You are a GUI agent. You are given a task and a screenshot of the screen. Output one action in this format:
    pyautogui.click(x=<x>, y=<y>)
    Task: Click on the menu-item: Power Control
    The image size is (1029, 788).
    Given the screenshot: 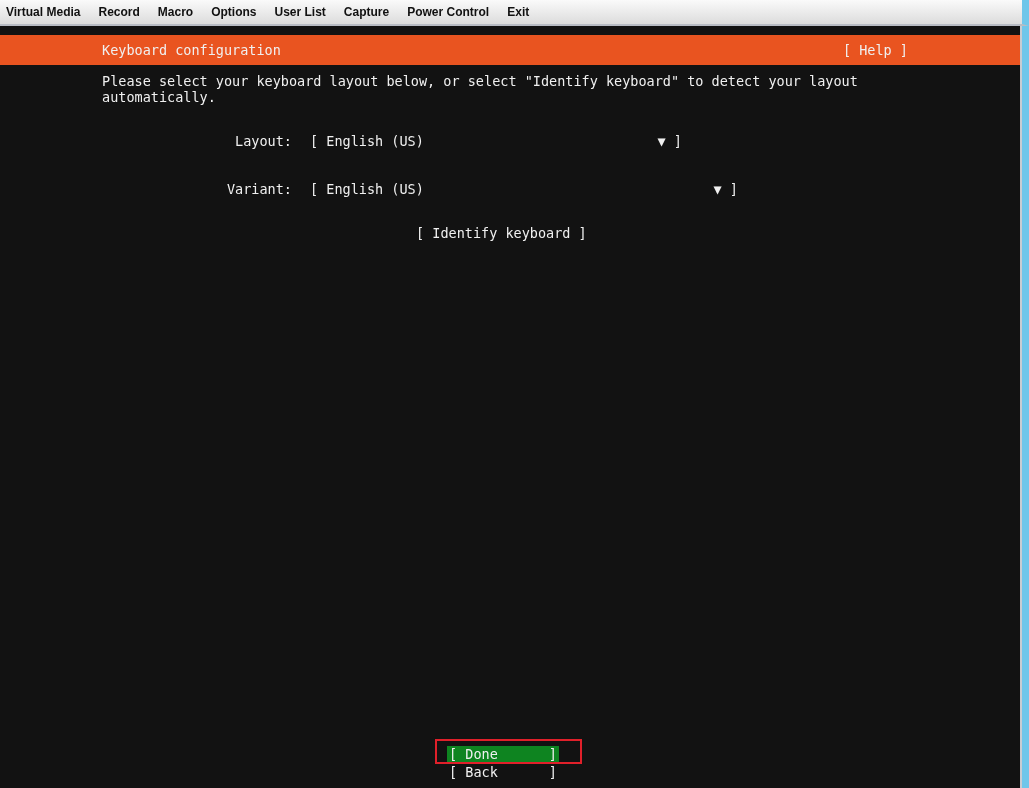 What is the action you would take?
    pyautogui.click(x=448, y=12)
    